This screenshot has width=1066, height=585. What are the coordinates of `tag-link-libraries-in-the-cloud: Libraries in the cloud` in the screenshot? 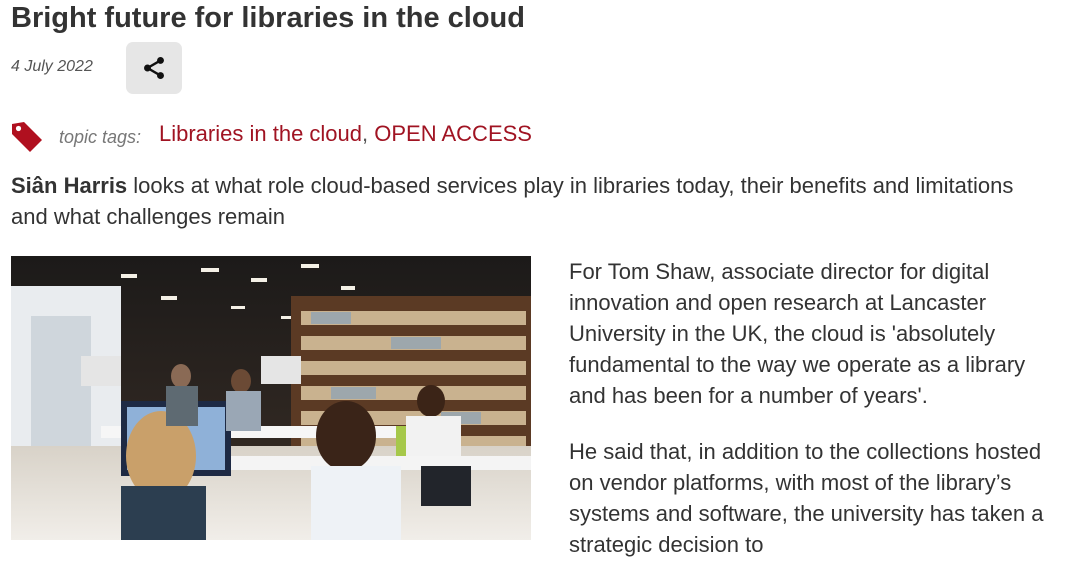 It's located at (260, 133).